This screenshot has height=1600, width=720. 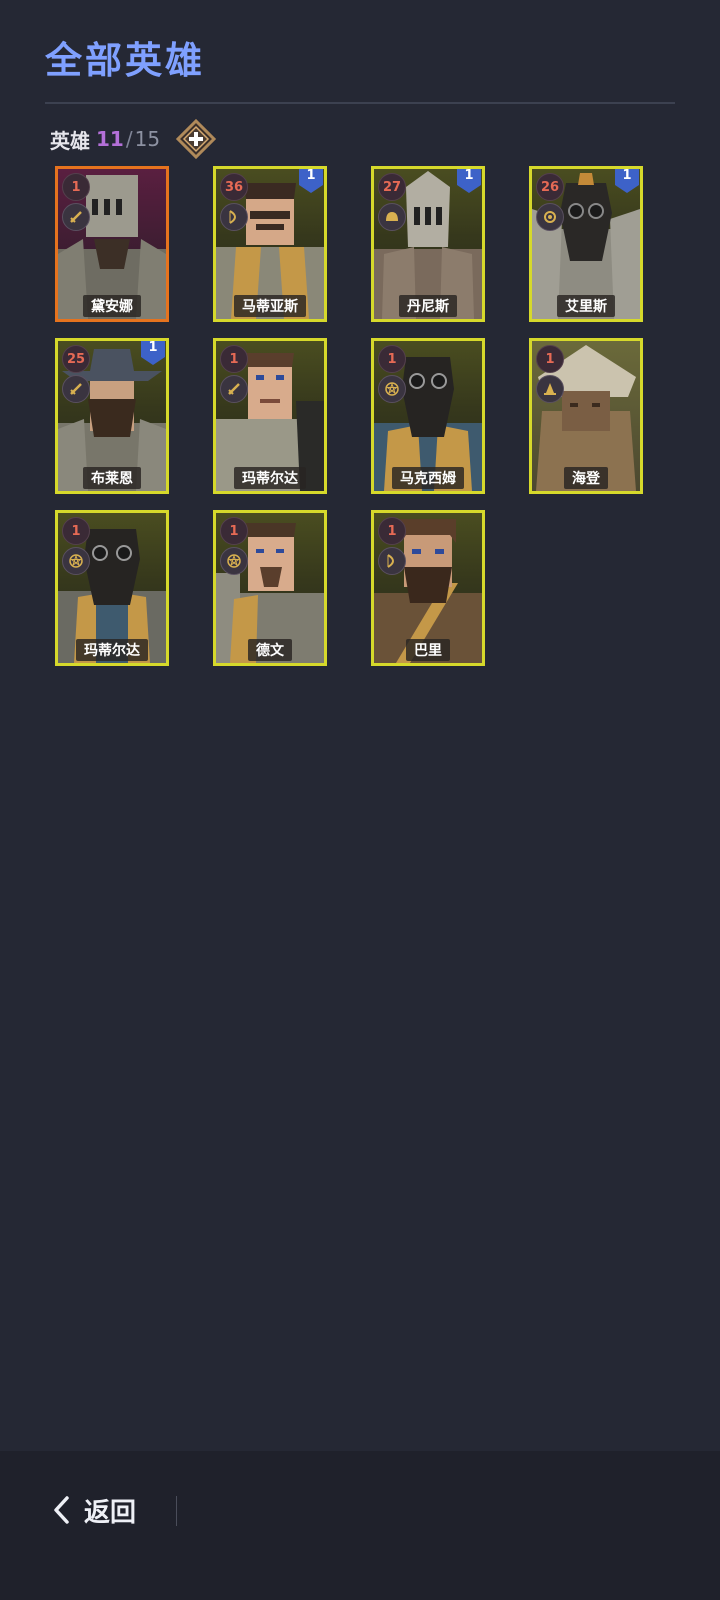 I want to click on hero-name: 马蒂亚斯, so click(x=270, y=306).